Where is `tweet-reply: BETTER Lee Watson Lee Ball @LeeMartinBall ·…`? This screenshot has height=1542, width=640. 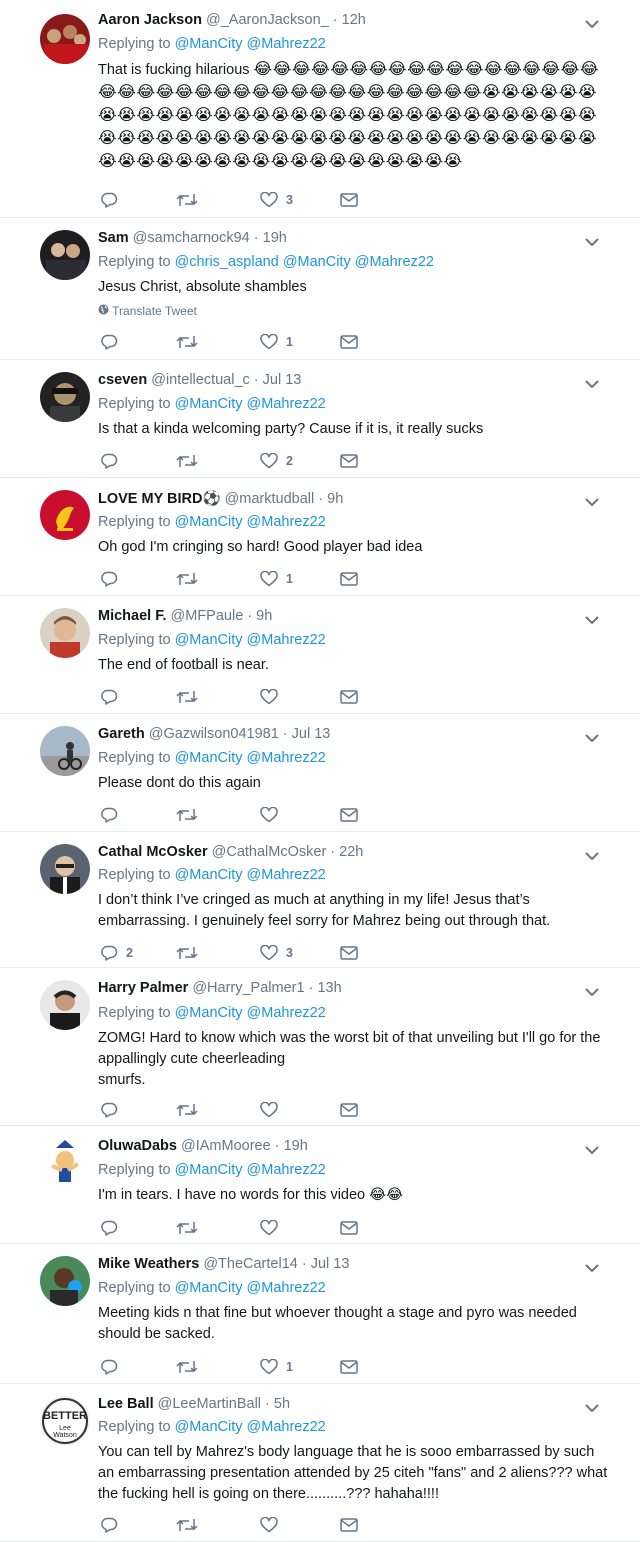 tweet-reply: BETTER Lee Watson Lee Ball @LeeMartinBall ·… is located at coordinates (320, 1463).